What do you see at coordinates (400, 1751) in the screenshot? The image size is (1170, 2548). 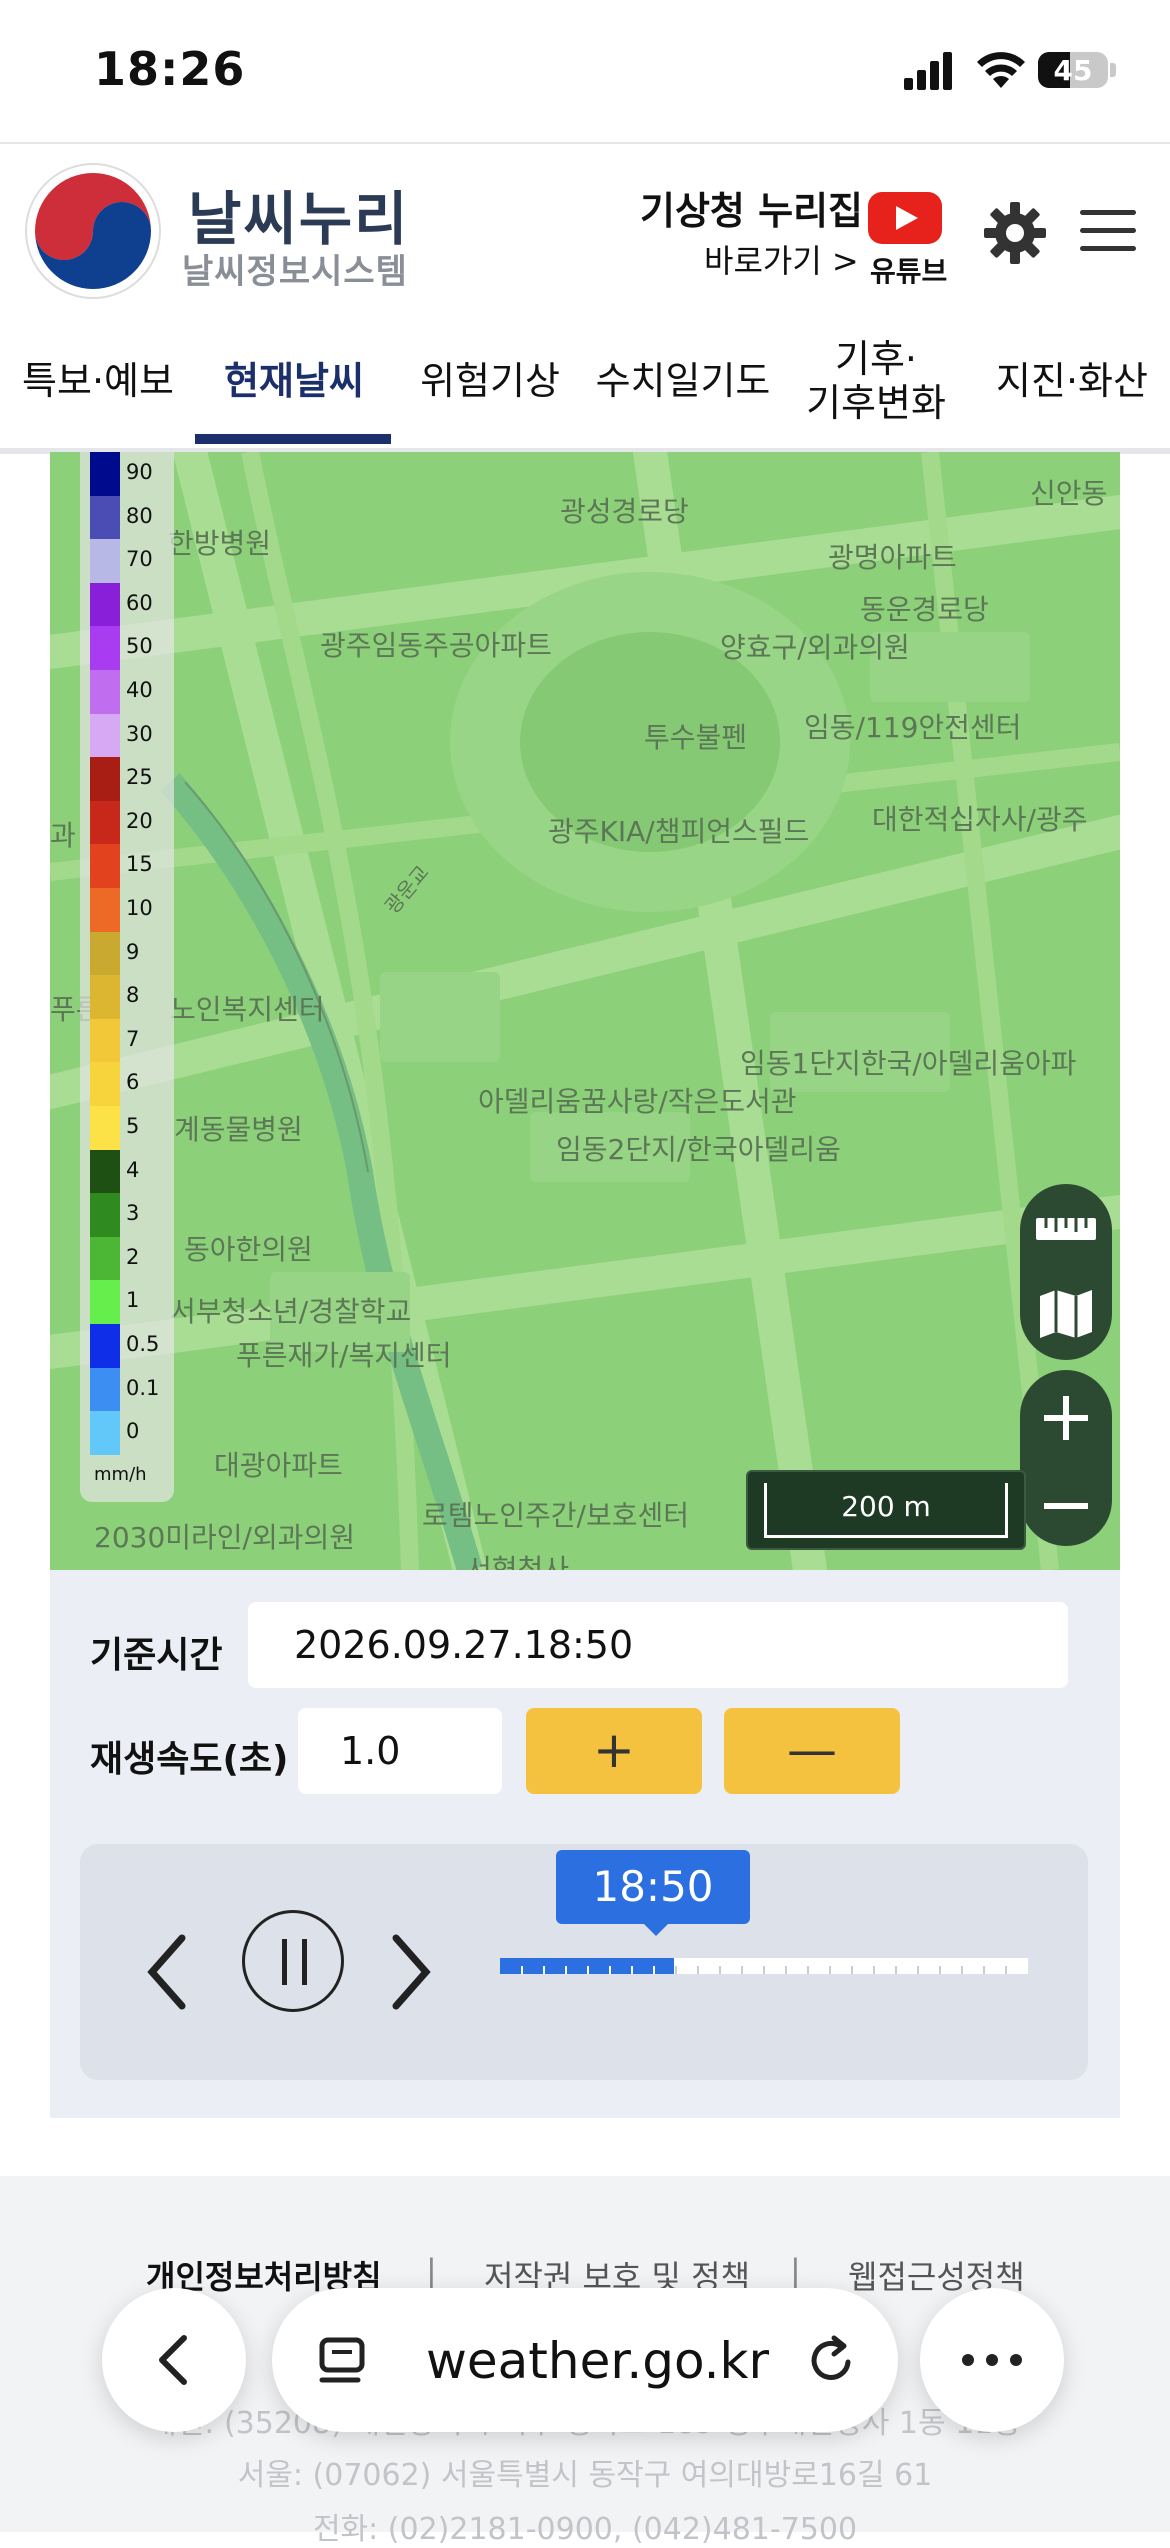 I see `playback-speed-field: 1.0` at bounding box center [400, 1751].